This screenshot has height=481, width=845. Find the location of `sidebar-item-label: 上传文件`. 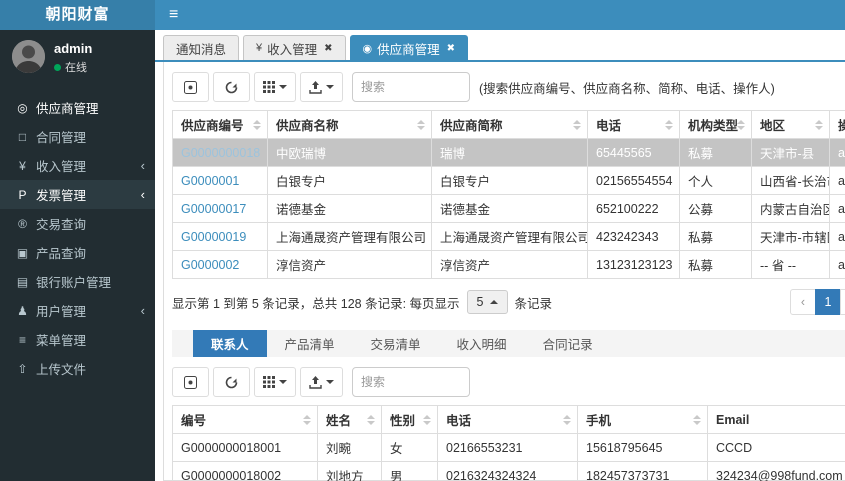

sidebar-item-label: 上传文件 is located at coordinates (61, 370).